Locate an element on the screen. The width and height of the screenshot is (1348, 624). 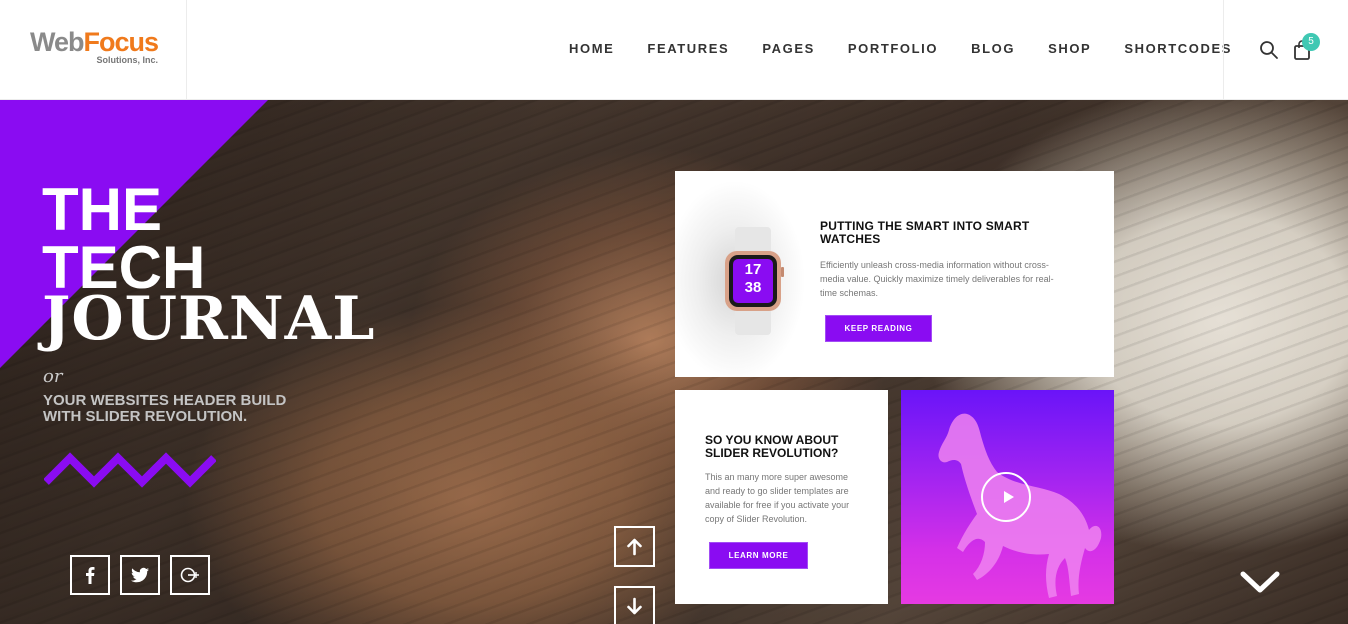
logo-focus: Focus is located at coordinates (121, 42).